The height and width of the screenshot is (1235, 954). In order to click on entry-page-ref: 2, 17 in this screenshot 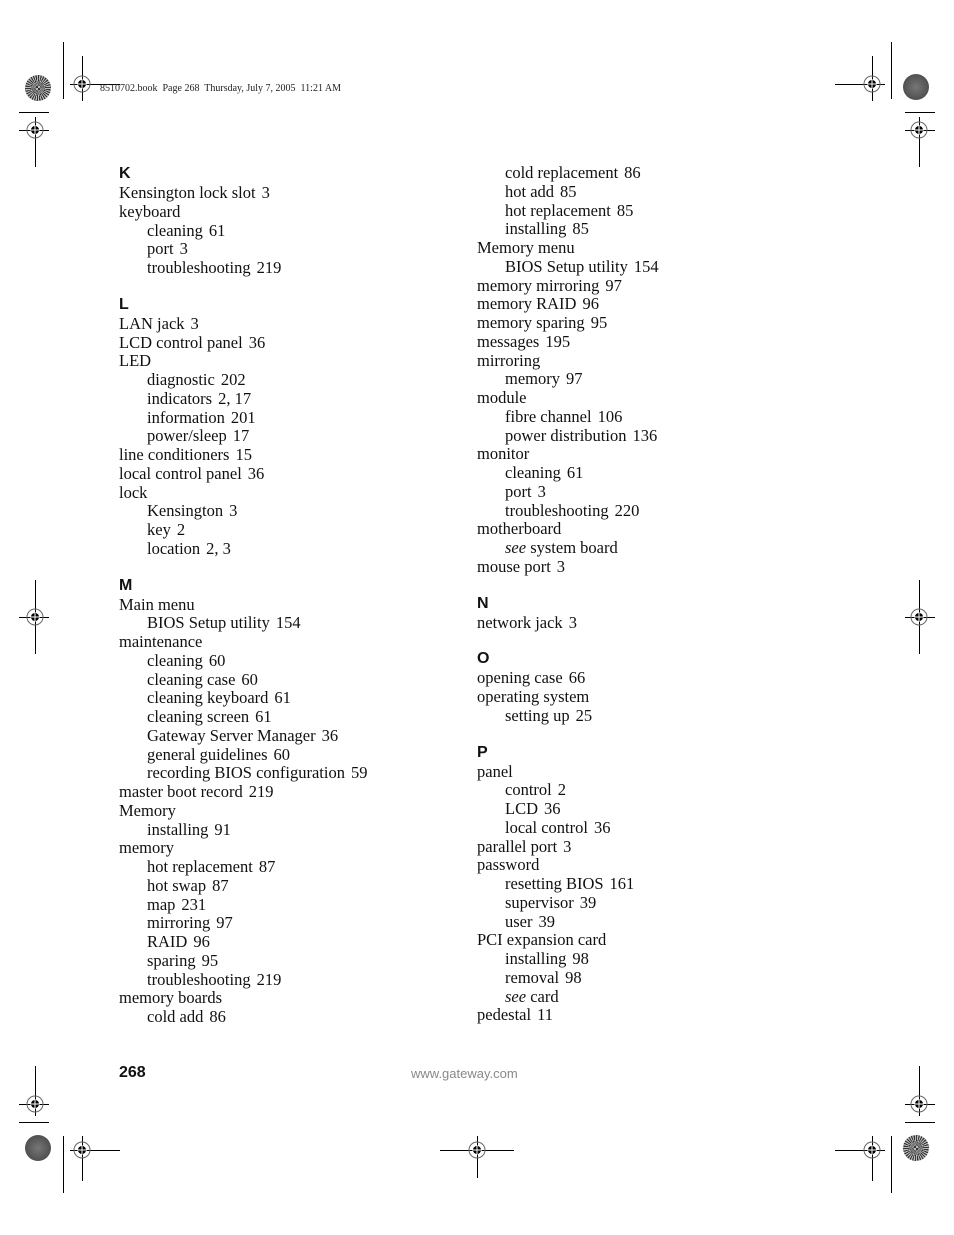, I will do `click(235, 398)`.